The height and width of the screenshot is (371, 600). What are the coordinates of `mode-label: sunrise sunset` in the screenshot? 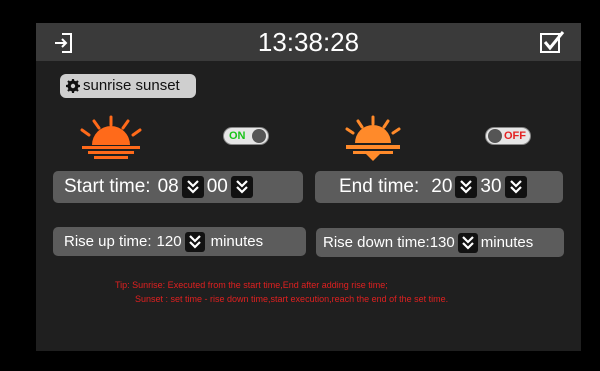 It's located at (131, 85).